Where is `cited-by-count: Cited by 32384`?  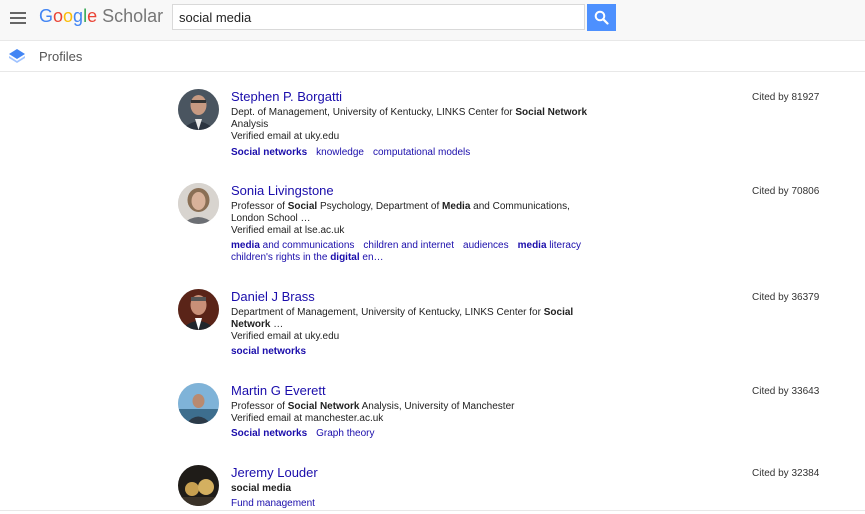 cited-by-count: Cited by 32384 is located at coordinates (786, 473).